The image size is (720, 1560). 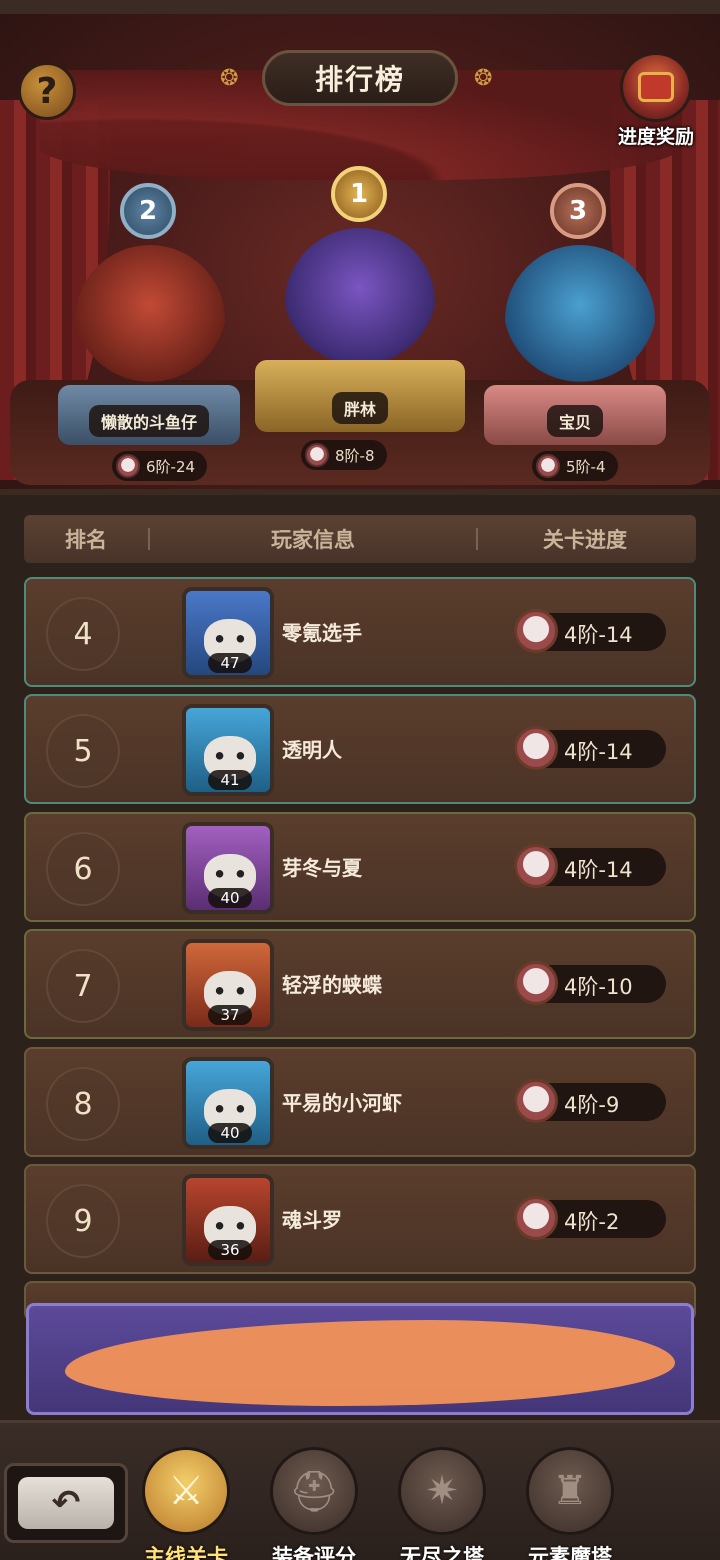 I want to click on table-row: 8 40 平易的小河虾 4阶-9, so click(x=360, y=1102).